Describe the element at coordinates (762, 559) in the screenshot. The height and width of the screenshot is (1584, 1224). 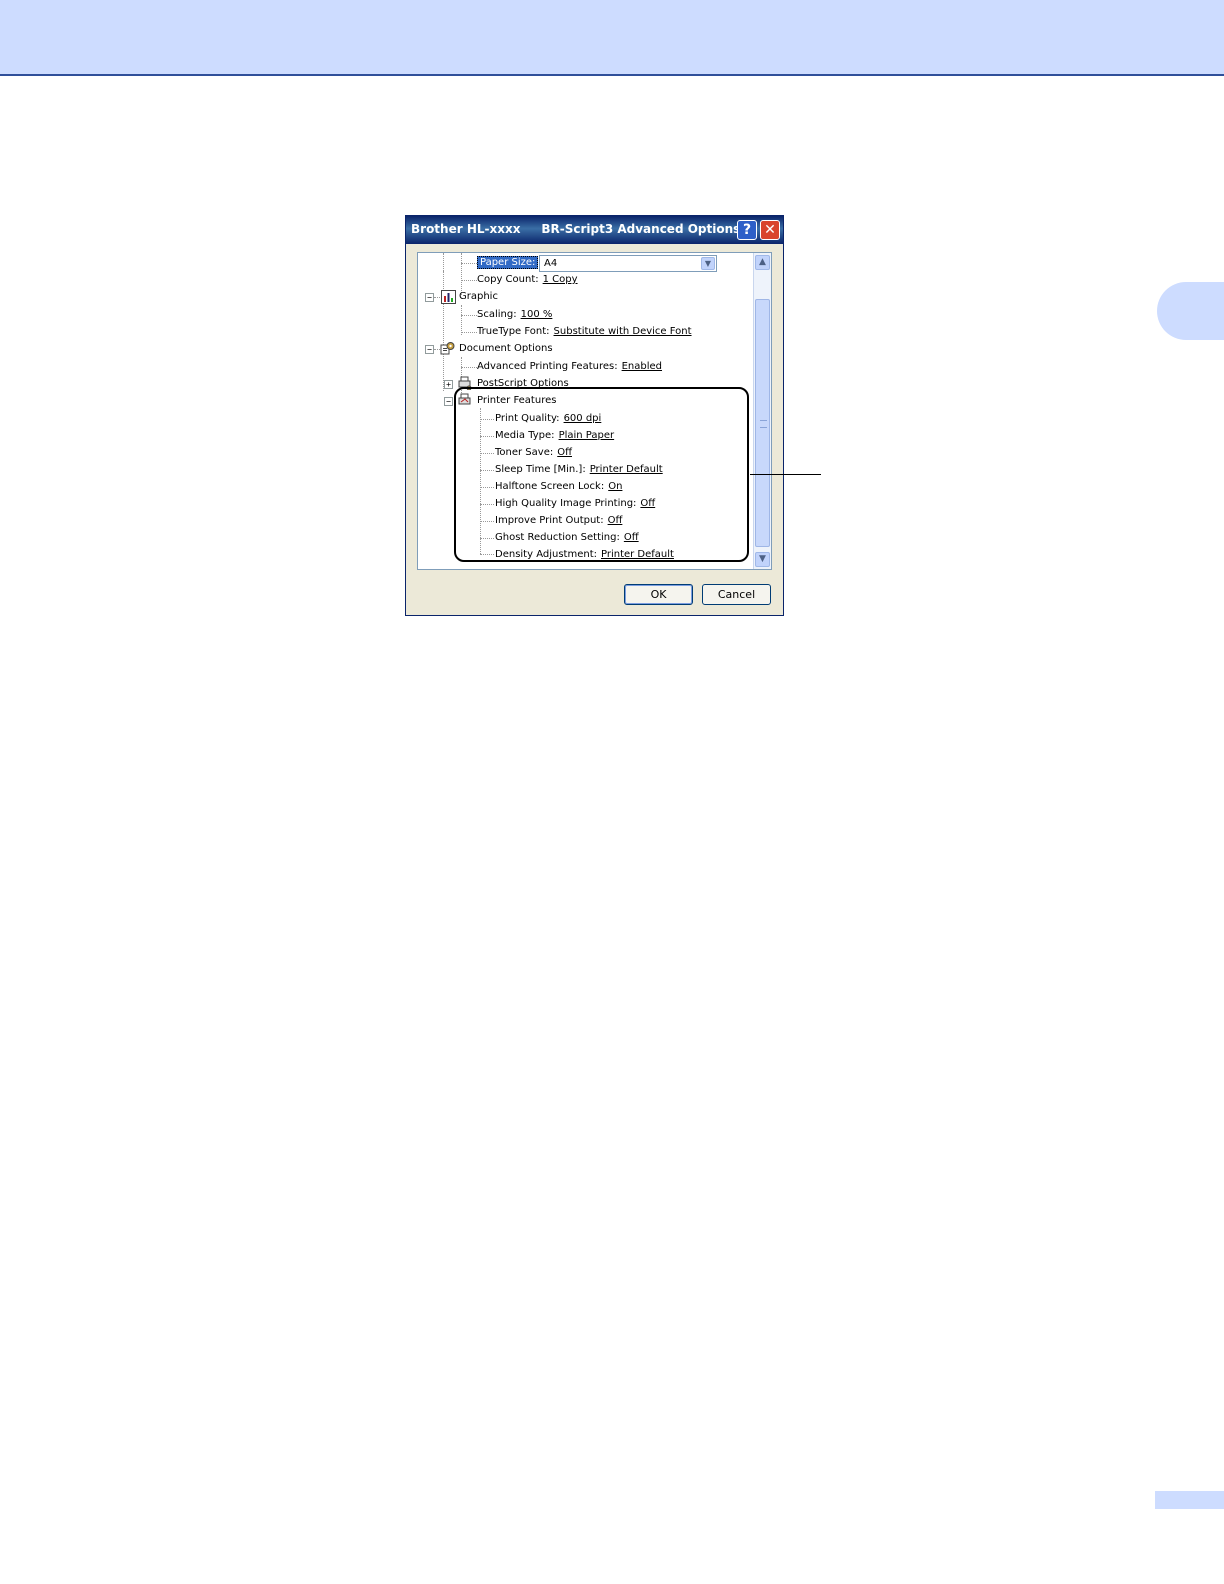
I see `scroll-down-icon: ▼` at that location.